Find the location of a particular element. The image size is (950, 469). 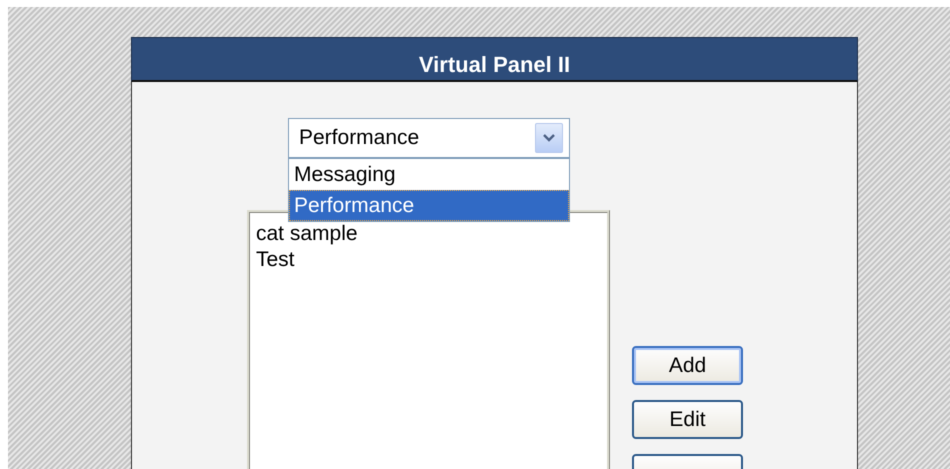

dropdown-option: Performance is located at coordinates (429, 205).